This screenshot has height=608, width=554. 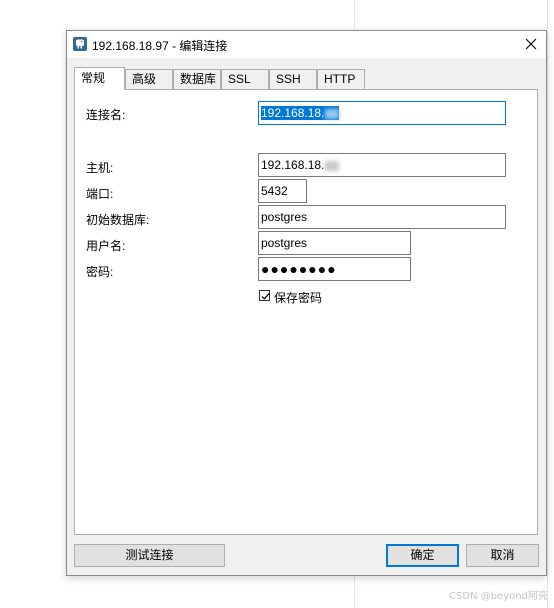 I want to click on close-button, so click(x=531, y=44).